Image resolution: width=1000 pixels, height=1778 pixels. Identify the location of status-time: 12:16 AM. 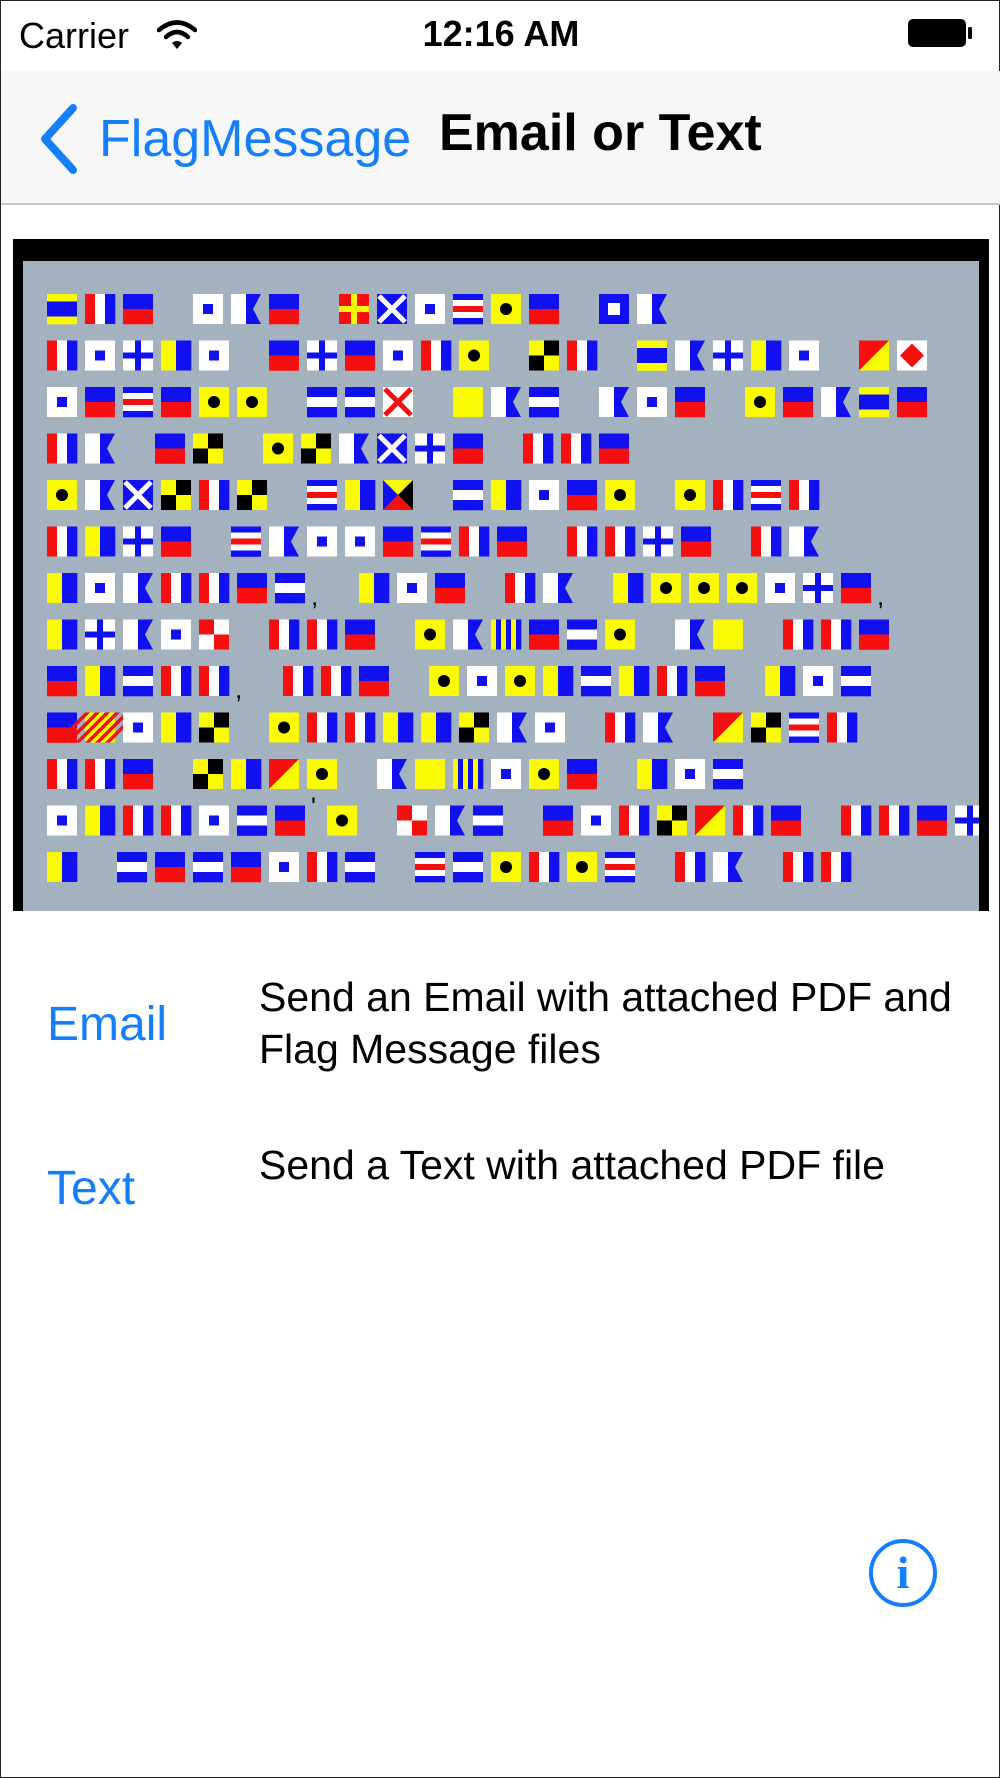
(501, 33).